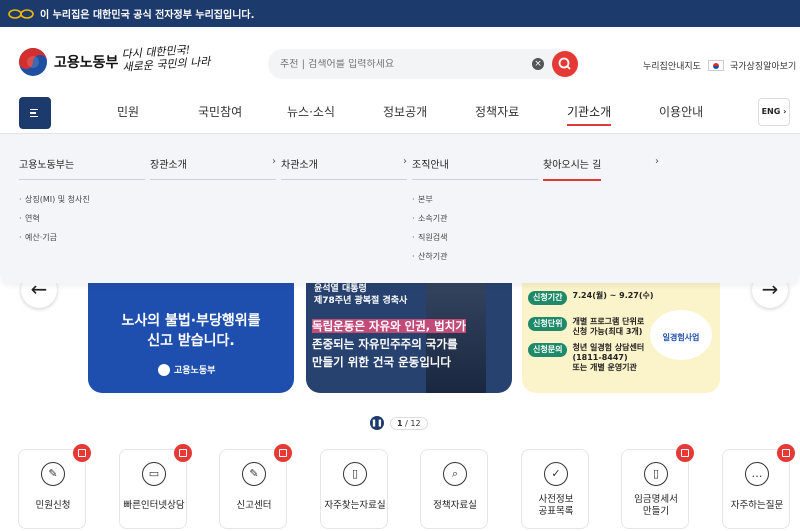 The image size is (800, 531). I want to click on mega-link-affiliates: 소속기관, so click(475, 218).